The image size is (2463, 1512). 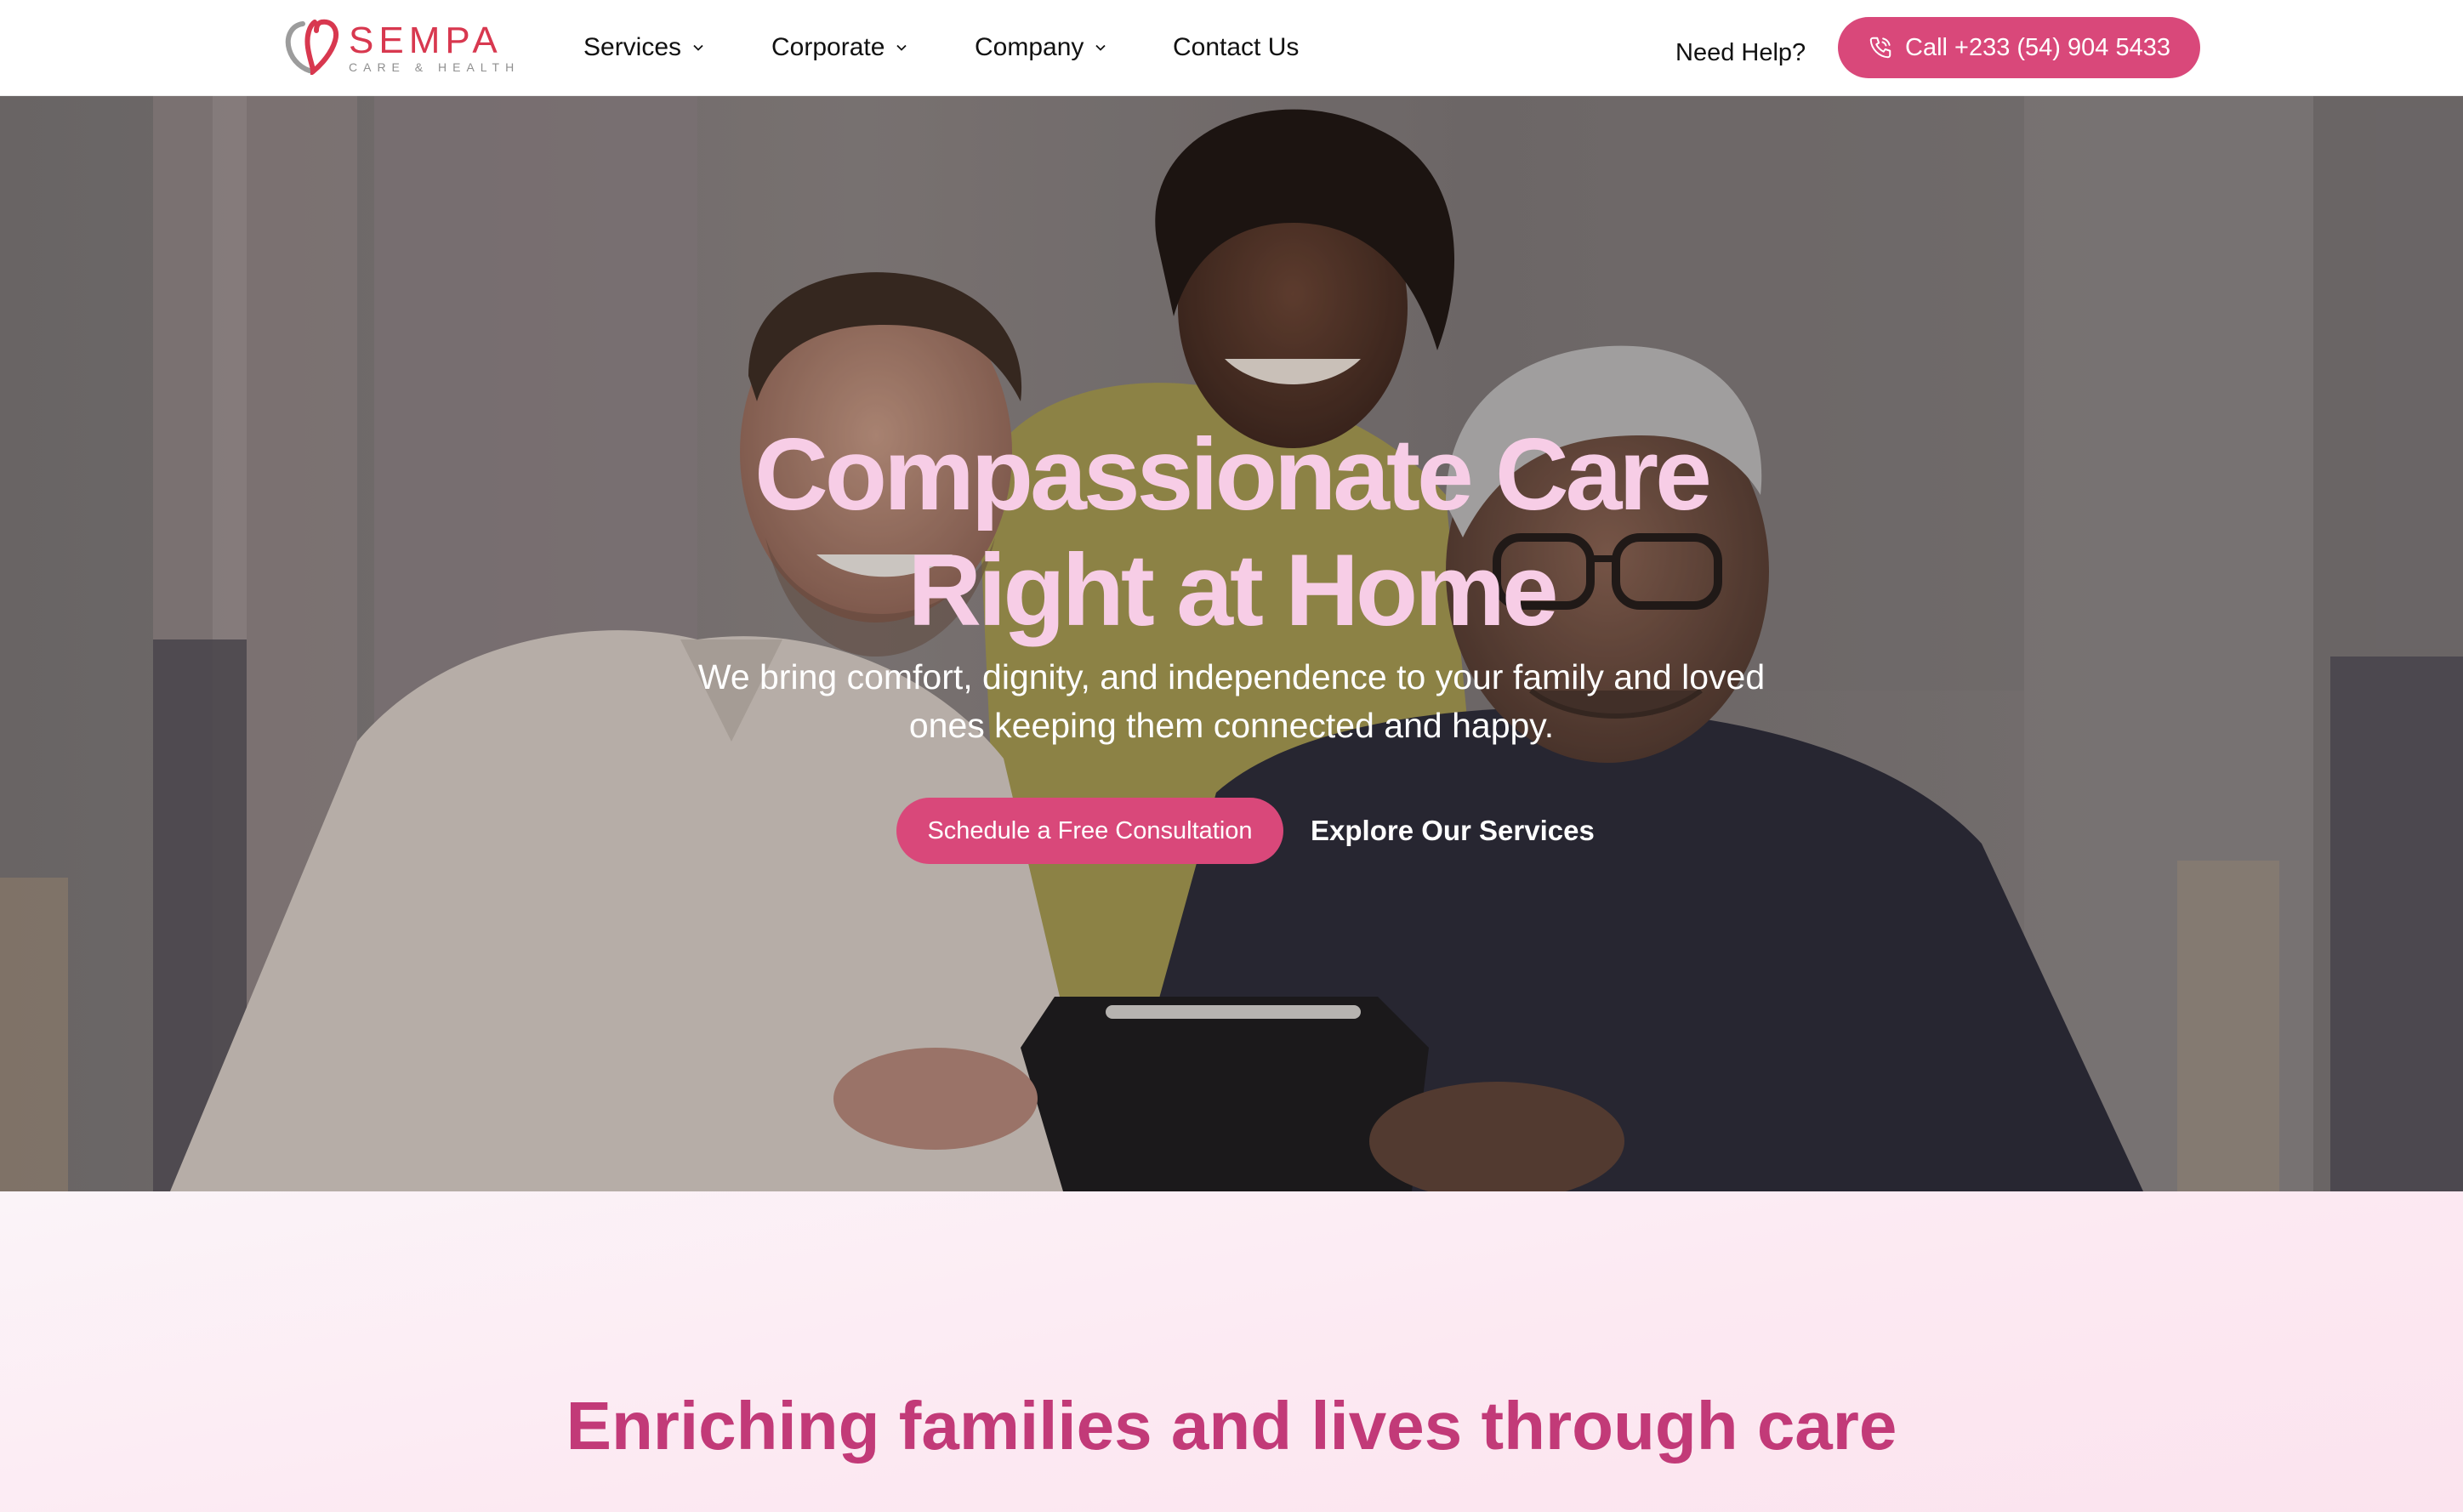 I want to click on heart-outline-icon, so click(x=311, y=47).